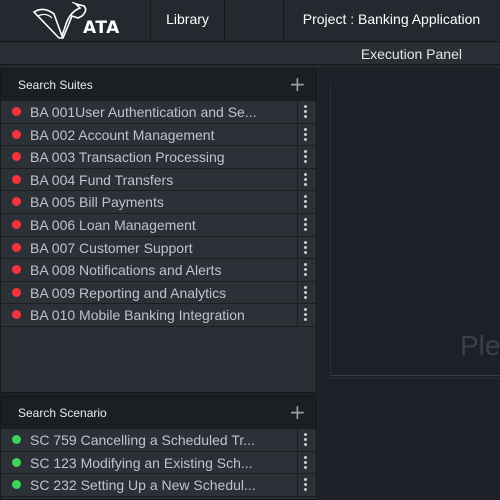 Image resolution: width=500 pixels, height=500 pixels. I want to click on suite-row: BA 005 Bill Payments, so click(158, 202).